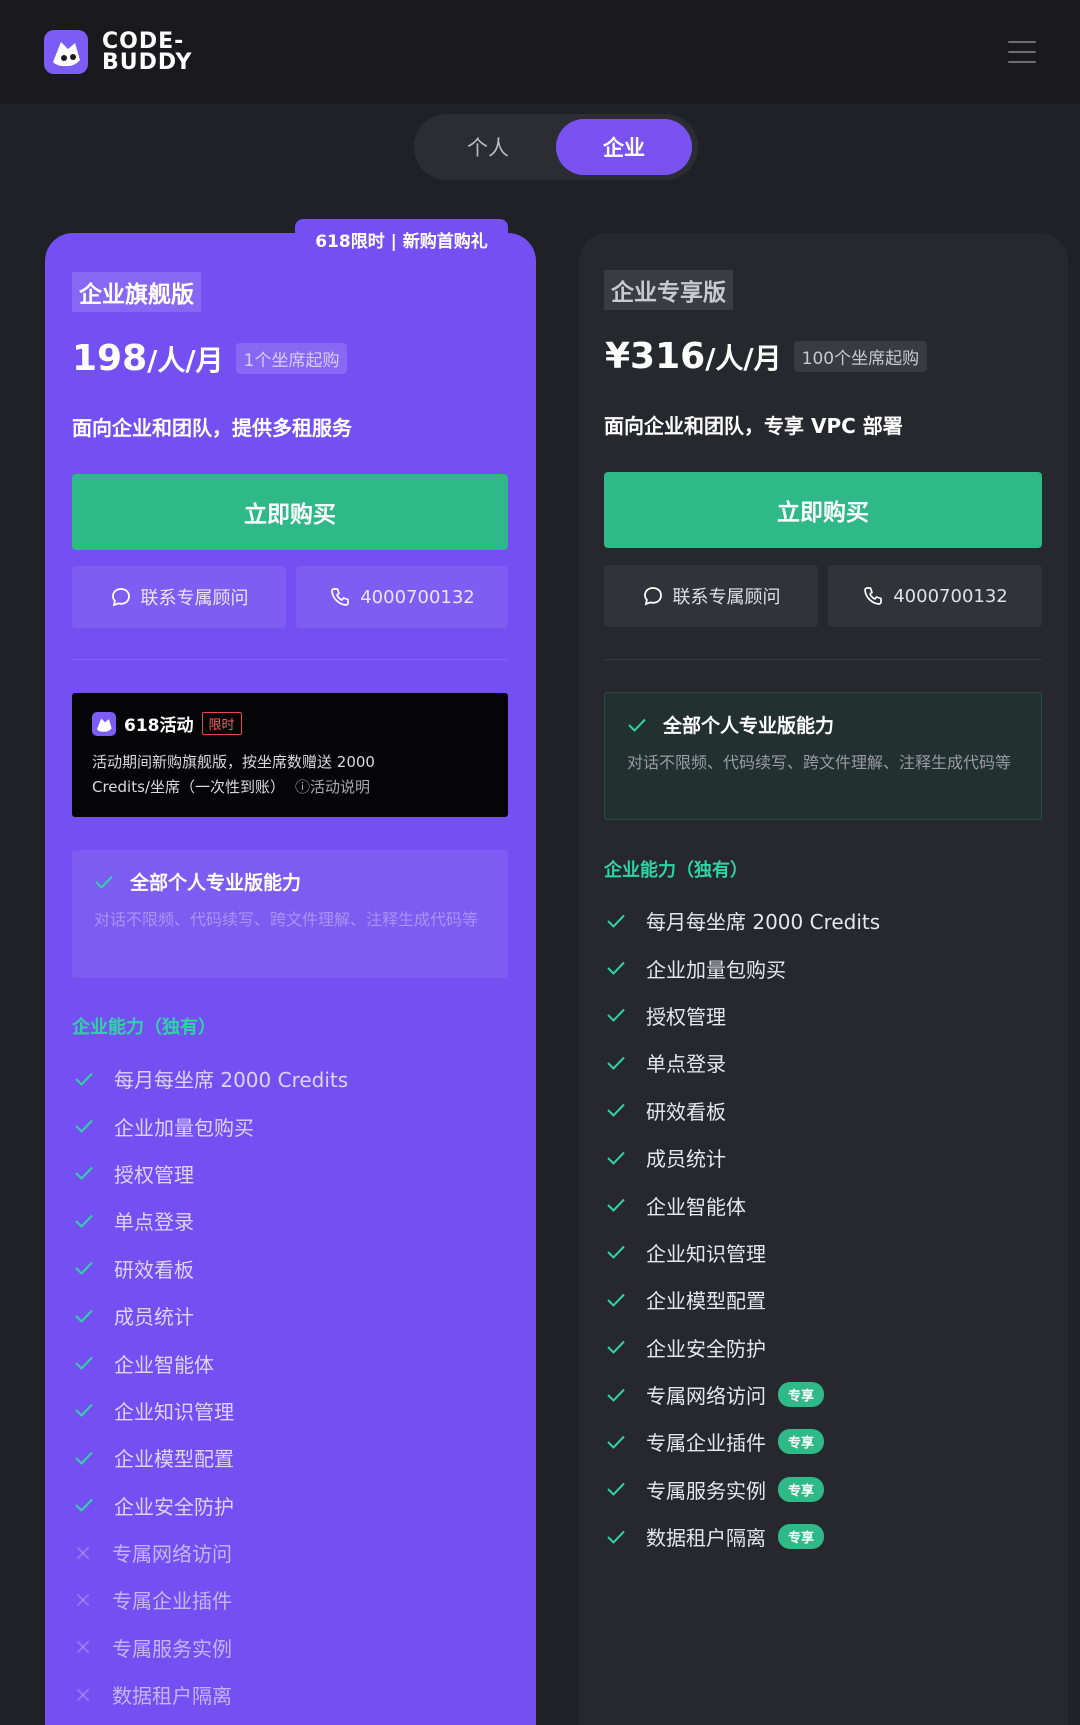 The width and height of the screenshot is (1080, 1725). Describe the element at coordinates (154, 1269) in the screenshot. I see `feature-text: 研效看板` at that location.